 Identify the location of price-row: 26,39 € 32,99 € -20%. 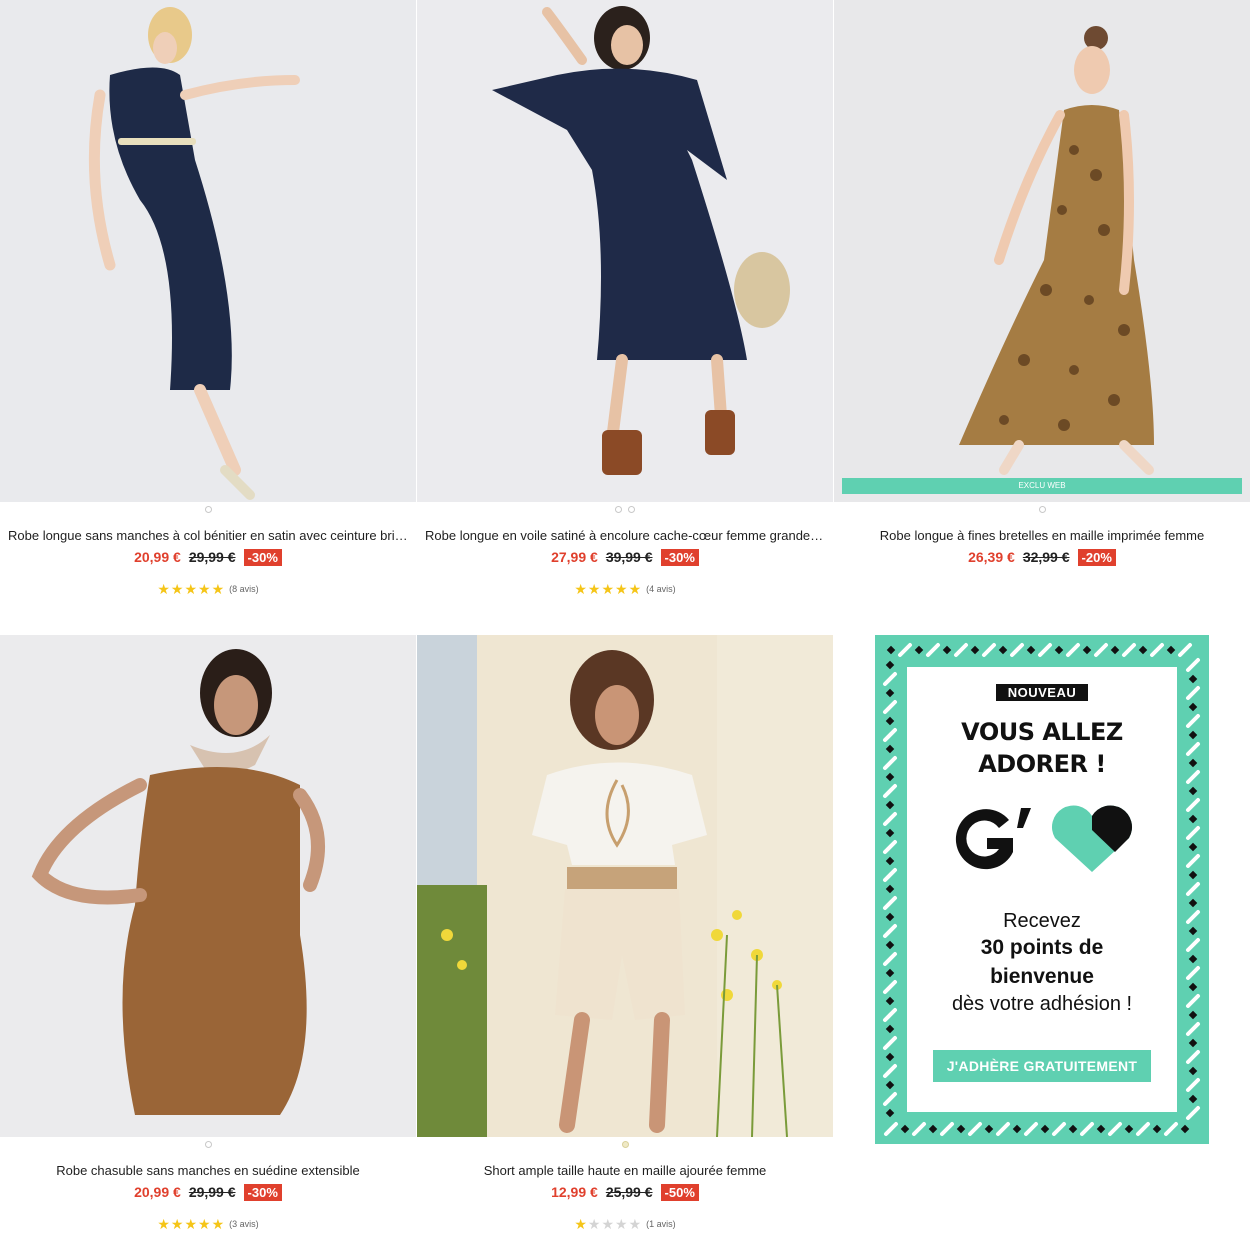
(1042, 557).